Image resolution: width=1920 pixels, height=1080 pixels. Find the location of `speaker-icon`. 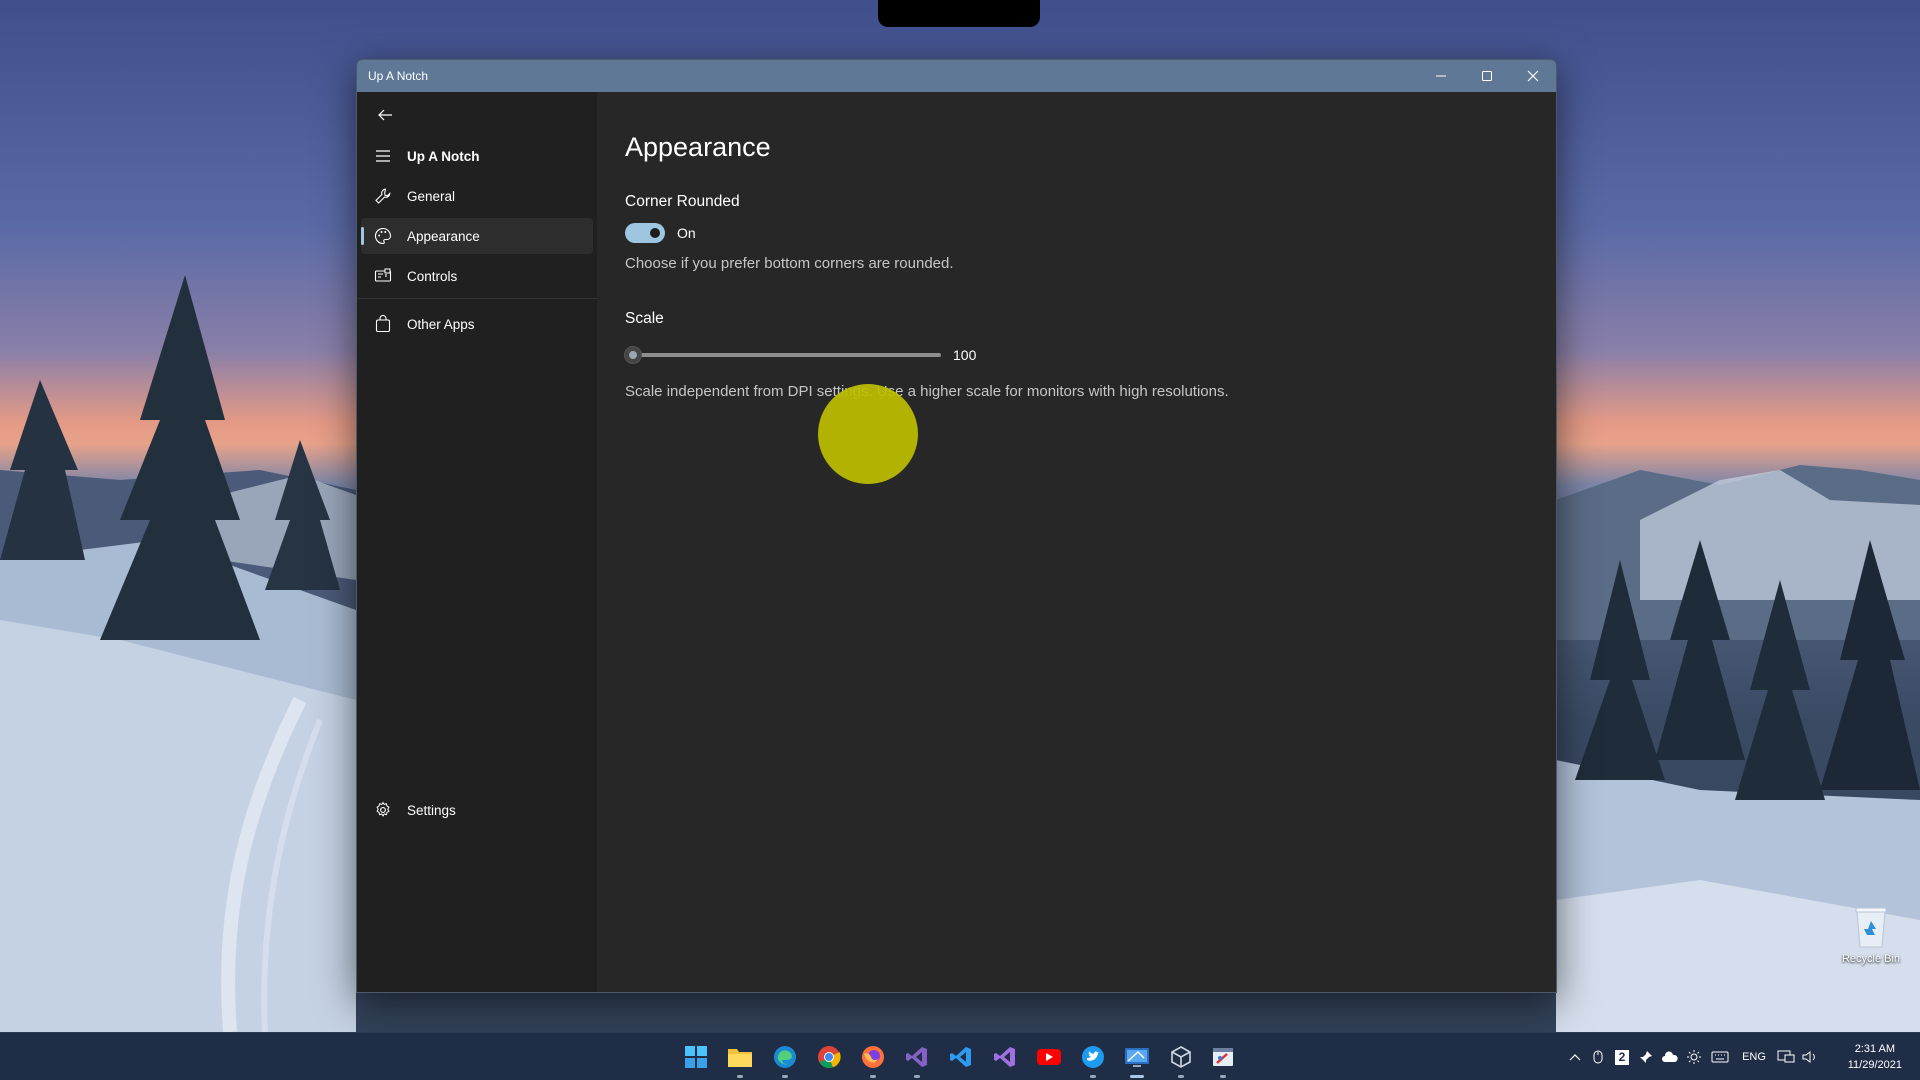

speaker-icon is located at coordinates (1808, 1057).